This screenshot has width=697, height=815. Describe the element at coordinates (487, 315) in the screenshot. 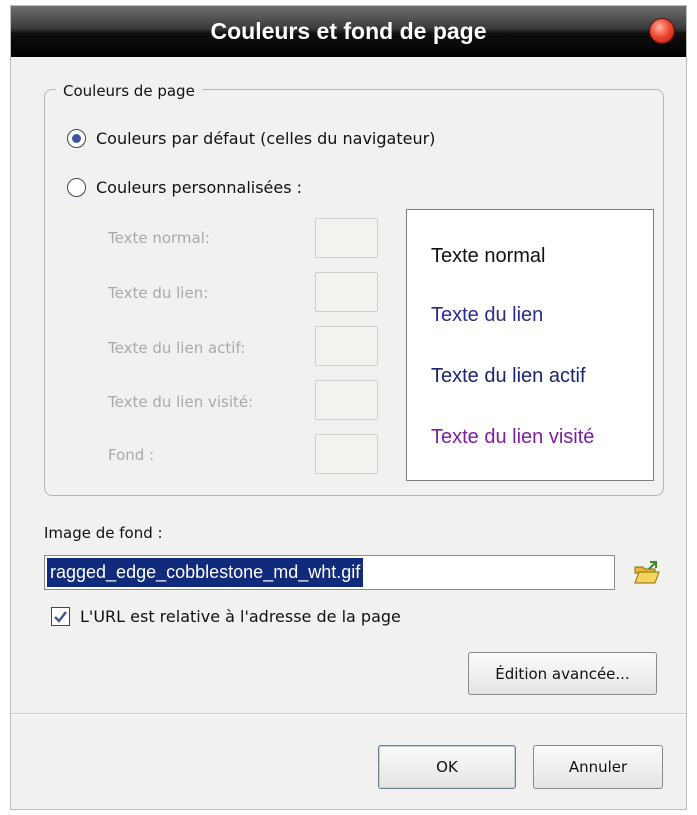

I see `preview-link-text: Texte du lien` at that location.